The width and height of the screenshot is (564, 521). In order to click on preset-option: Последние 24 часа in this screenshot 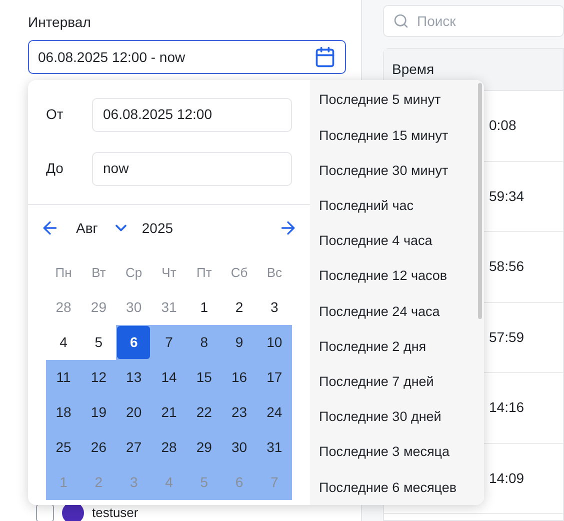, I will do `click(397, 312)`.